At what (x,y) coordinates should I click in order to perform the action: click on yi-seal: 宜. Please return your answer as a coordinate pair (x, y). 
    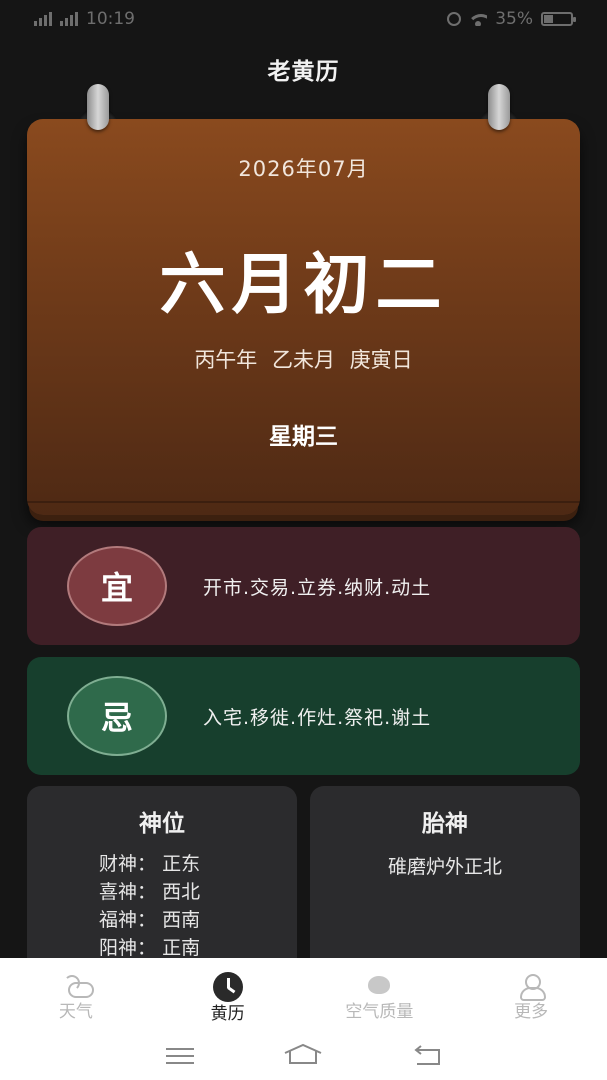
    Looking at the image, I should click on (117, 586).